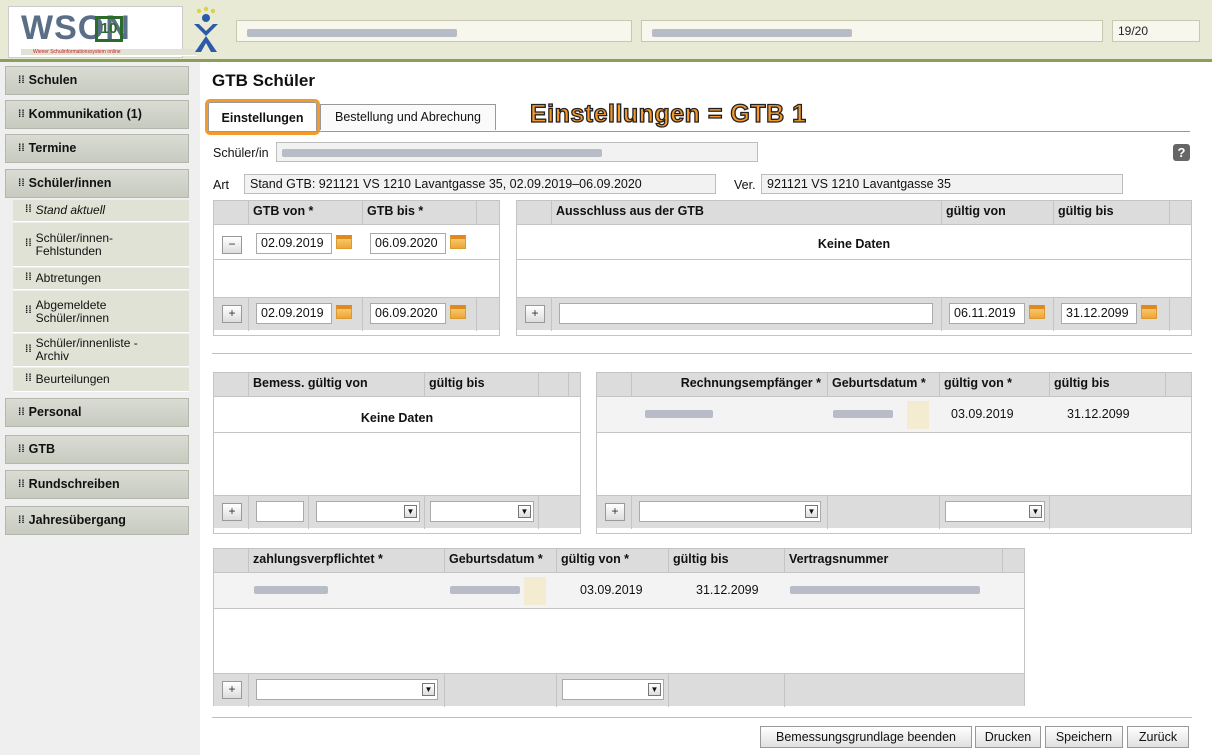 This screenshot has width=1212, height=755. Describe the element at coordinates (1156, 31) in the screenshot. I see `school-year: 19/20` at that location.